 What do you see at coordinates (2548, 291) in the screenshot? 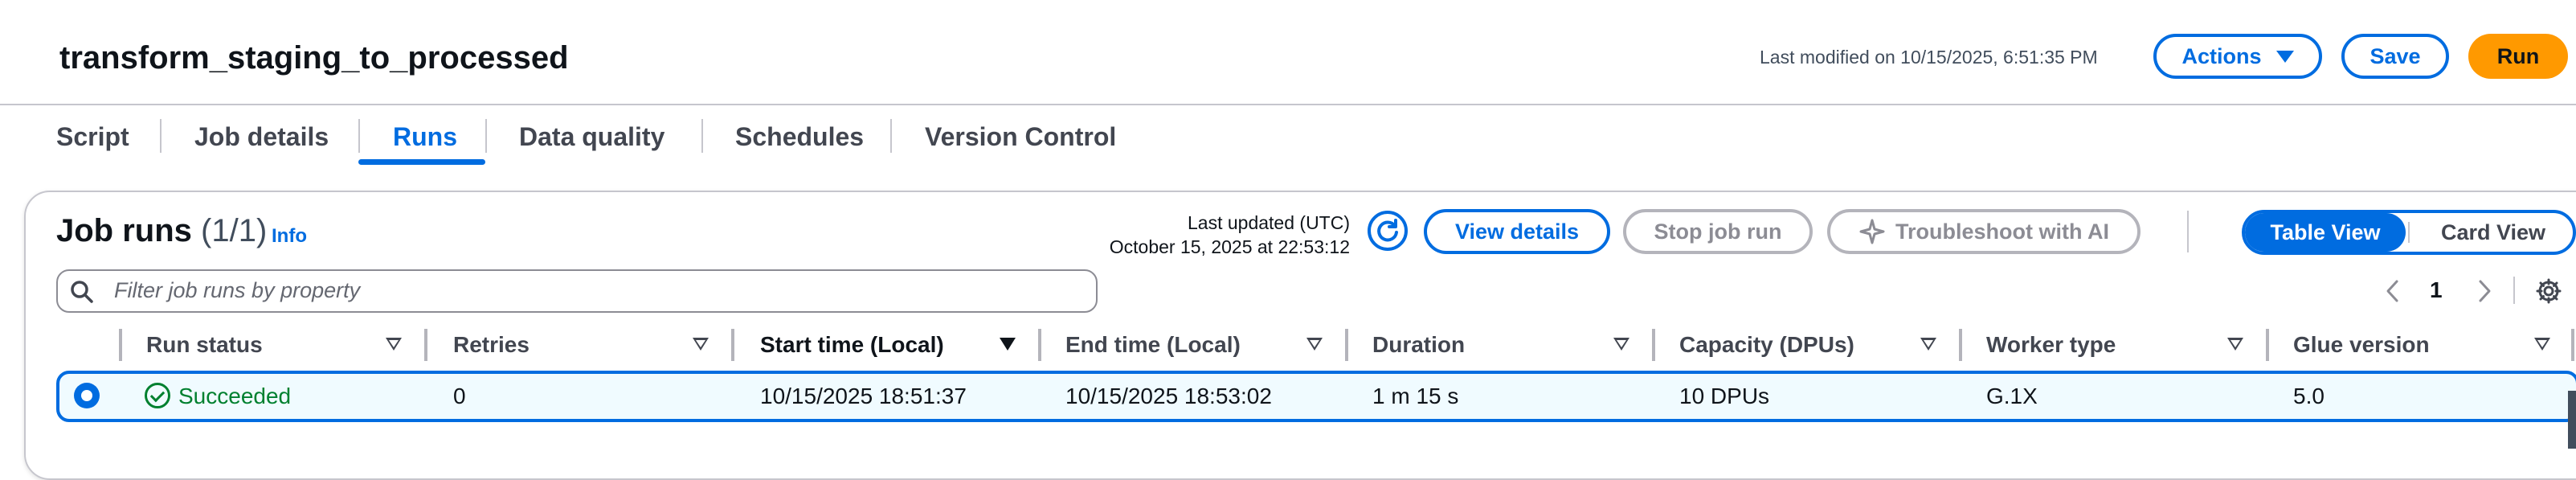
I see `settings-gear-icon` at bounding box center [2548, 291].